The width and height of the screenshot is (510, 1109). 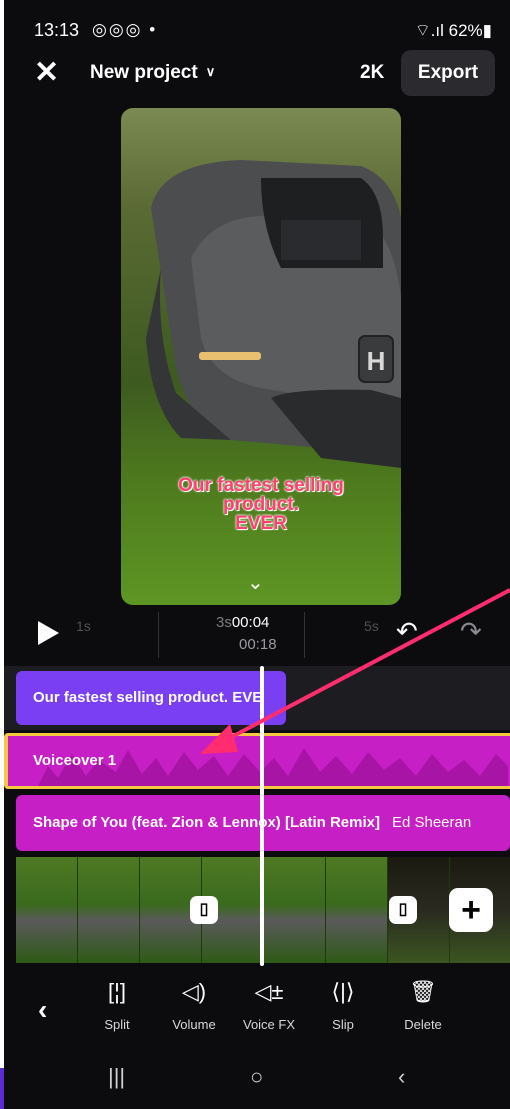 I want to click on split-button: [¦] Split, so click(x=117, y=1004).